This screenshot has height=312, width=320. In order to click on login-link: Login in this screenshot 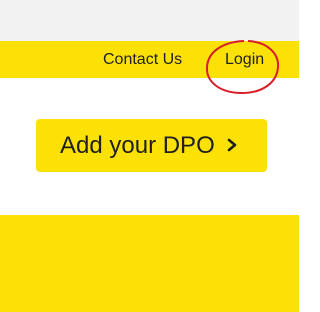, I will do `click(244, 59)`.